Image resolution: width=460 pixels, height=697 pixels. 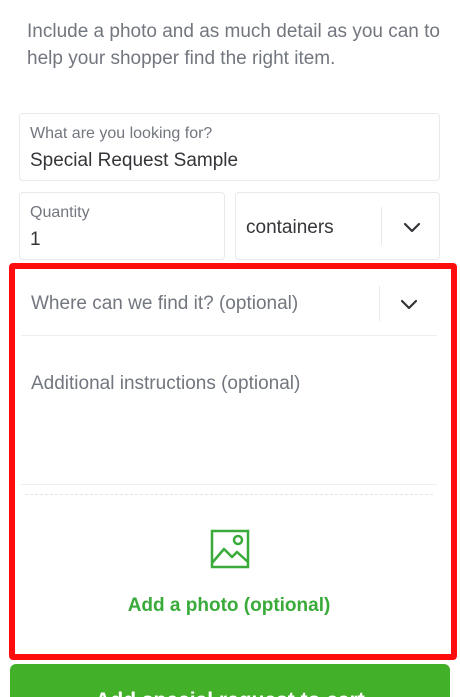 I want to click on where-select-placeholder: Where can we find it? (optional), so click(x=165, y=303).